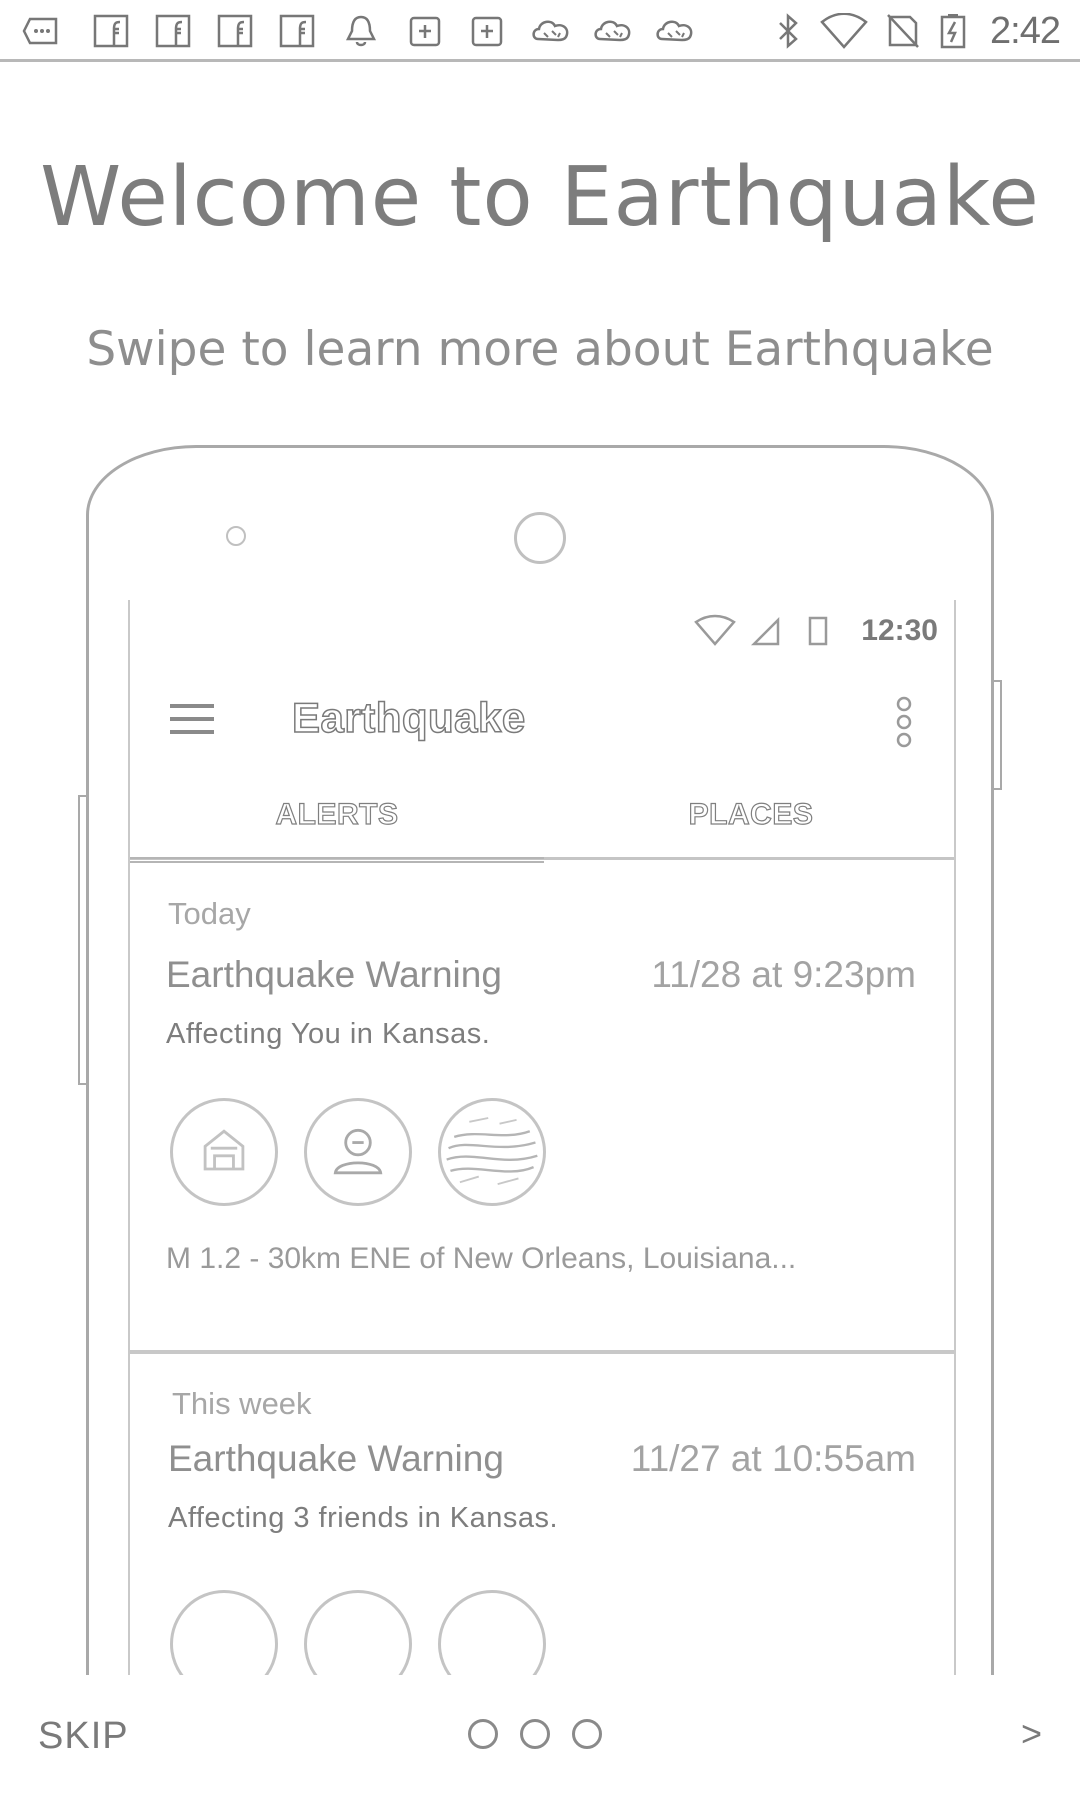  What do you see at coordinates (903, 31) in the screenshot?
I see `no-signal-icon` at bounding box center [903, 31].